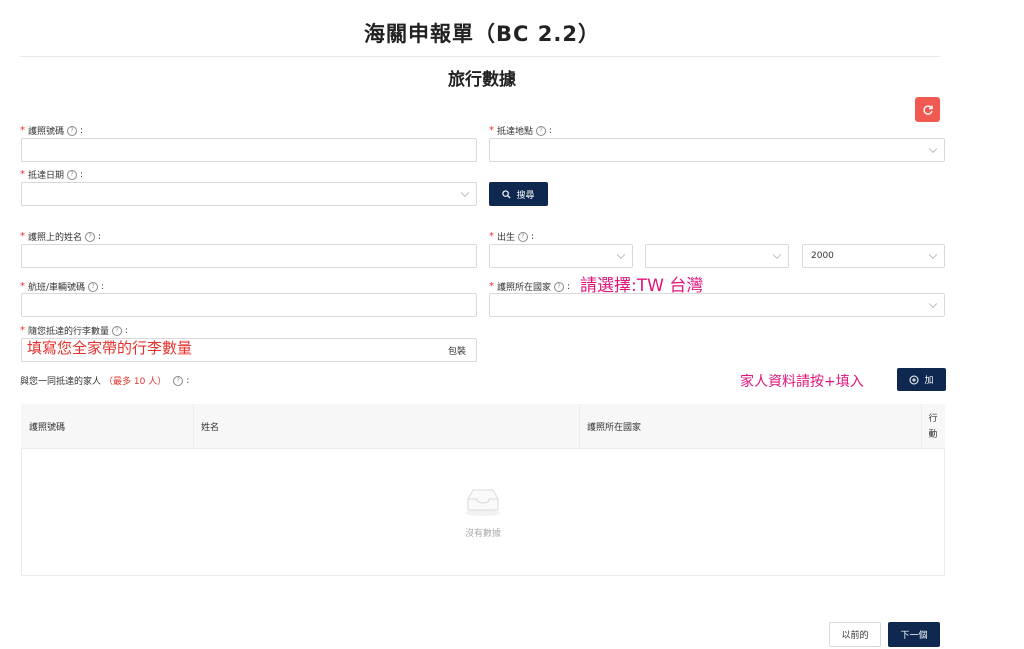  I want to click on arrival-date-label: * 抵達日期 ?:, so click(52, 175).